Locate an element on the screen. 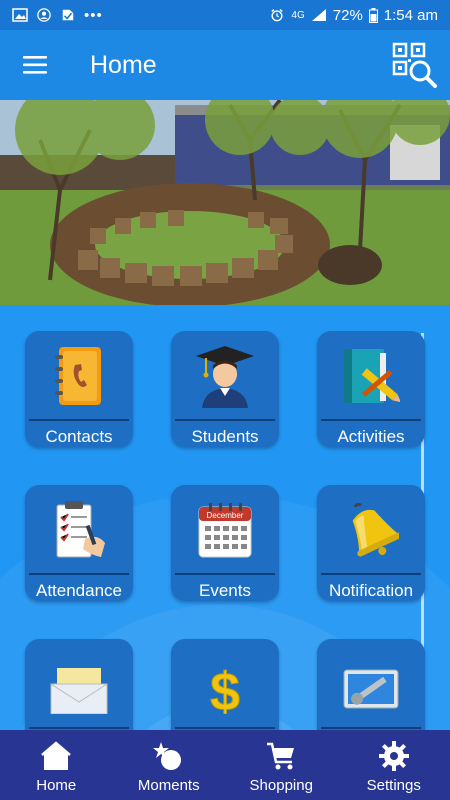 The image size is (450, 800). tile-fees: $ is located at coordinates (225, 684).